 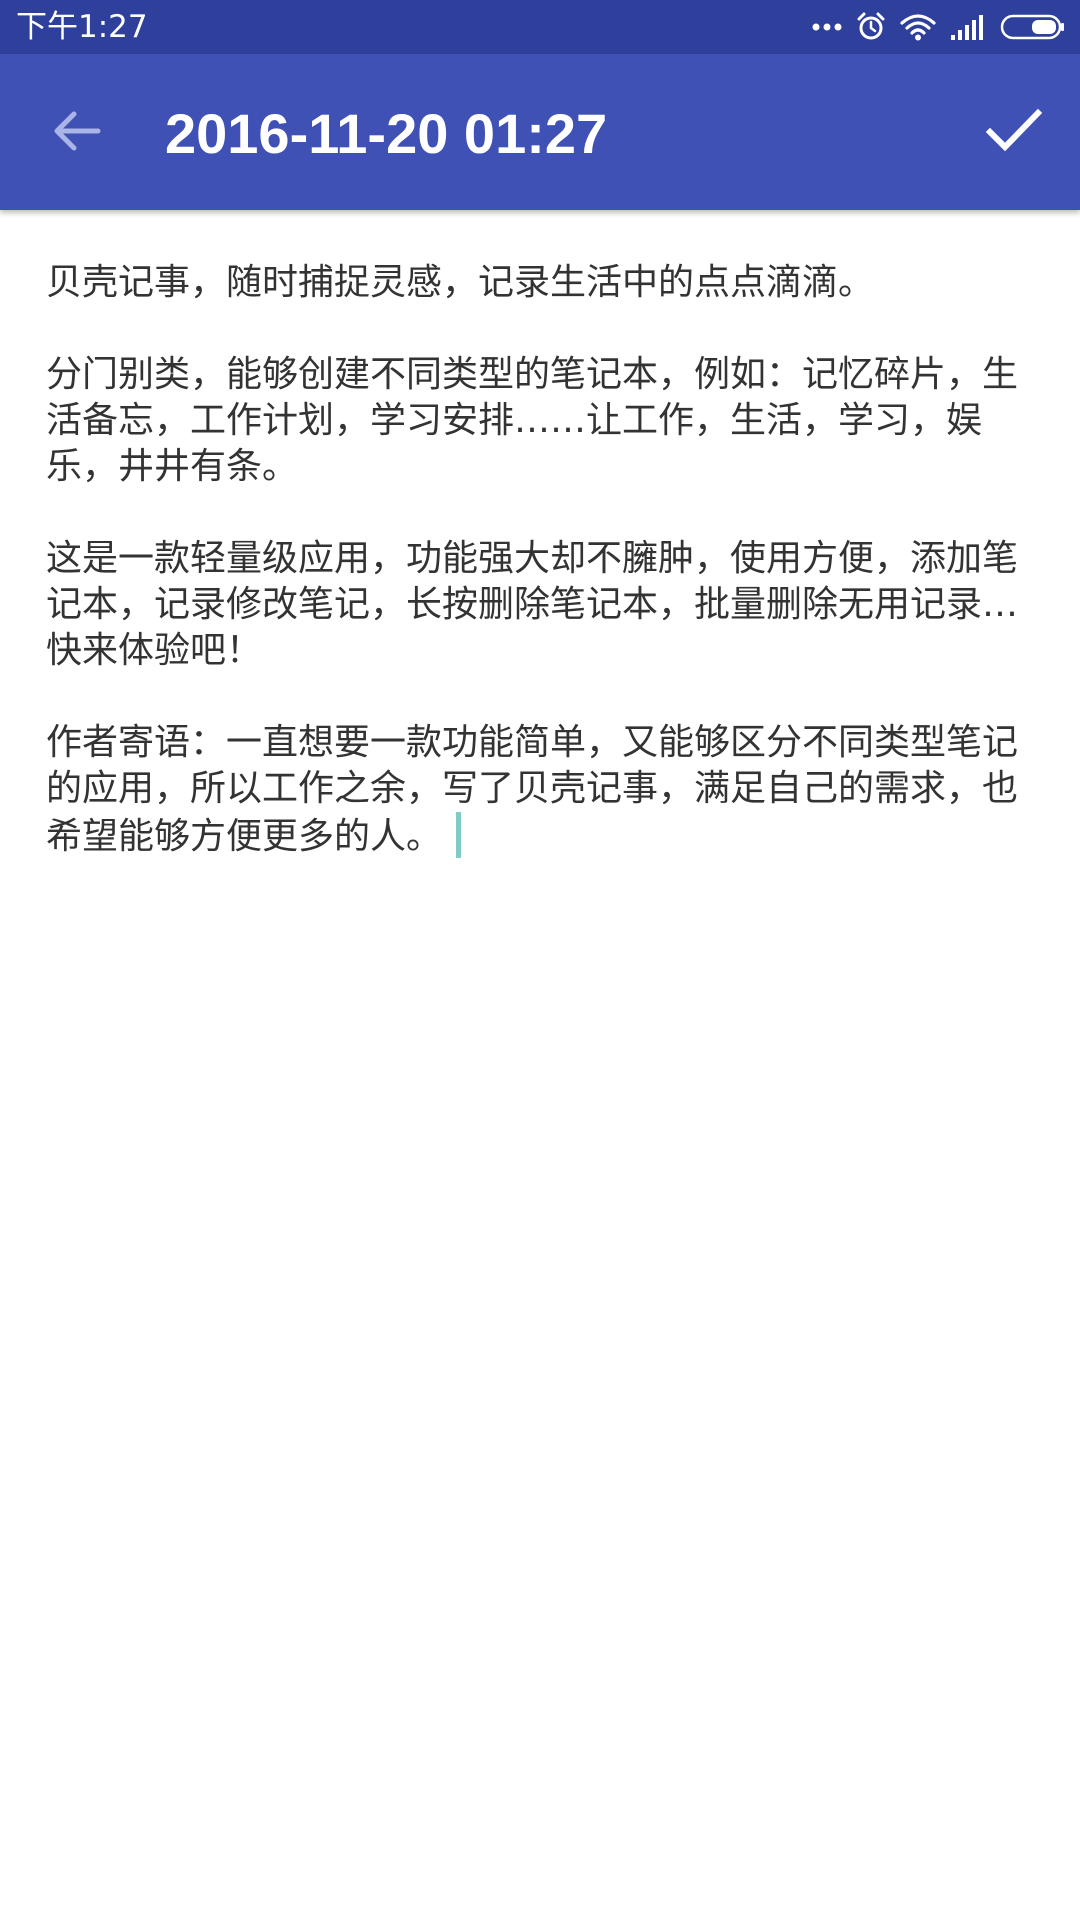 I want to click on status-icons, so click(x=932, y=27).